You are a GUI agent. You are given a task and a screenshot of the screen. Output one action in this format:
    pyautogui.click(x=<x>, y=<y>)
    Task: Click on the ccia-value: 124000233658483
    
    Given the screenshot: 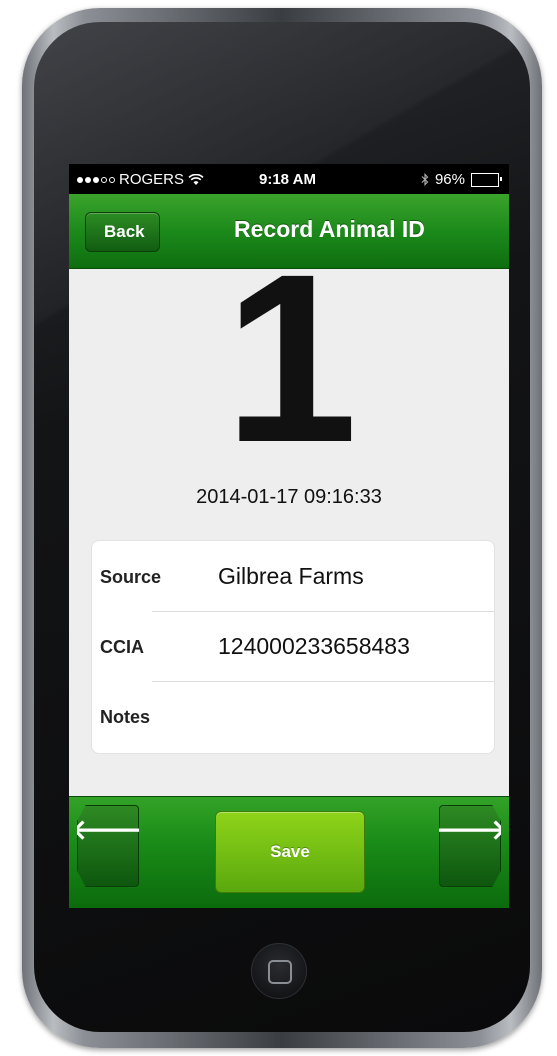 What is the action you would take?
    pyautogui.click(x=314, y=646)
    